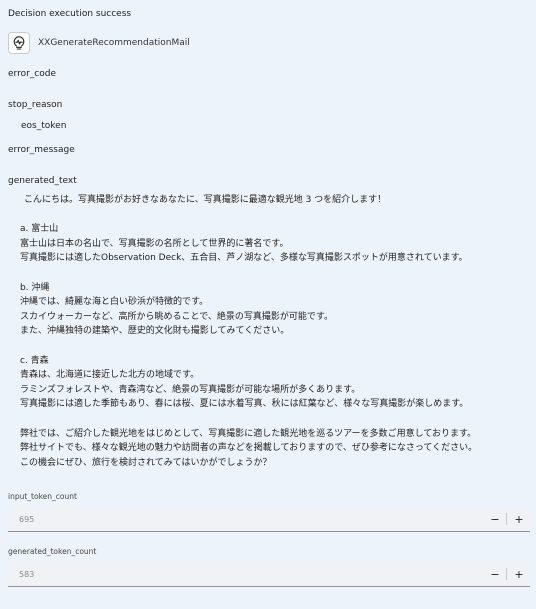  Describe the element at coordinates (52, 551) in the screenshot. I see `generated-token-count-label: generated_token_count` at that location.